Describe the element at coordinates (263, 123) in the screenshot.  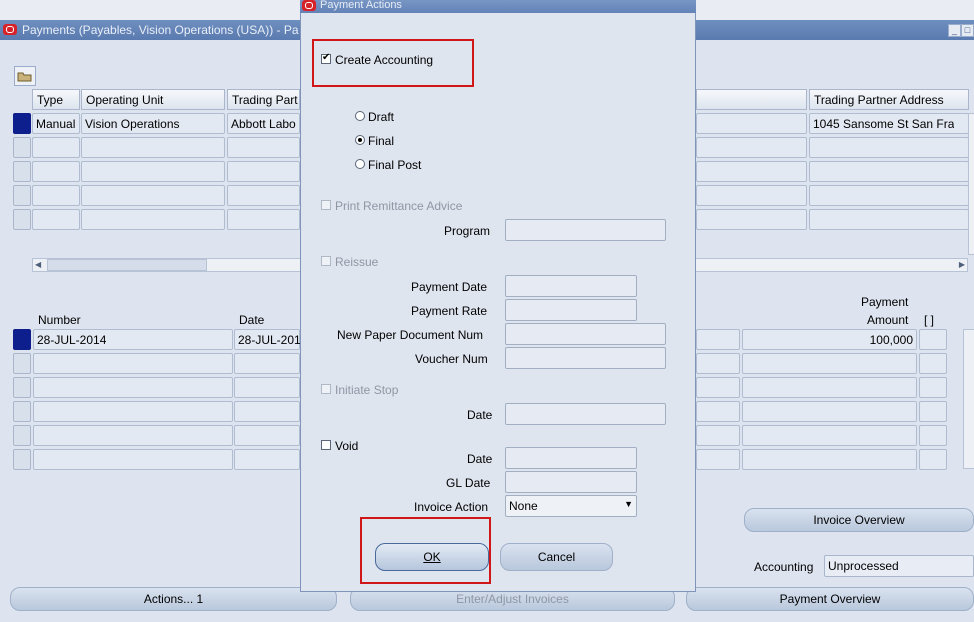
I see `cell-trading-partner: Abbott Labo` at that location.